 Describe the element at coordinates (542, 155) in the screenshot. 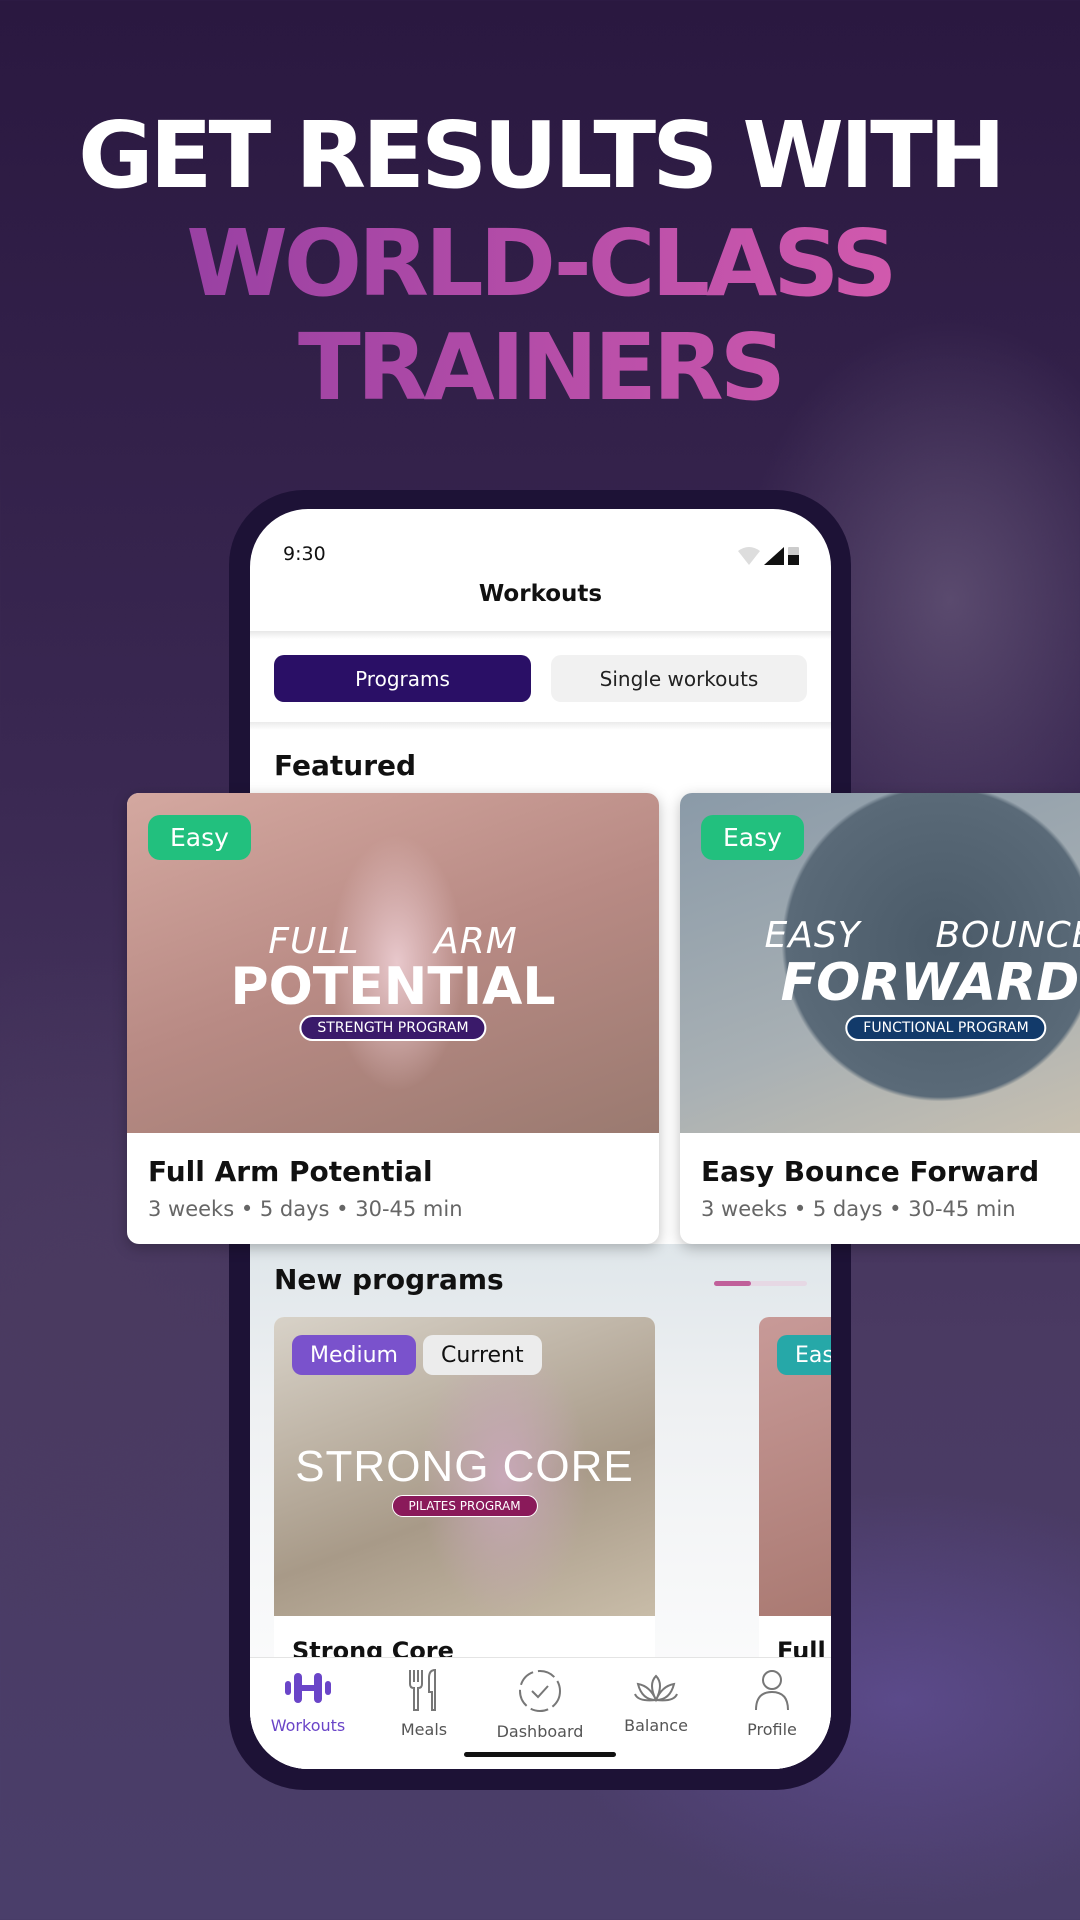

I see `headline-line-1: GET RESULTS WITH` at that location.